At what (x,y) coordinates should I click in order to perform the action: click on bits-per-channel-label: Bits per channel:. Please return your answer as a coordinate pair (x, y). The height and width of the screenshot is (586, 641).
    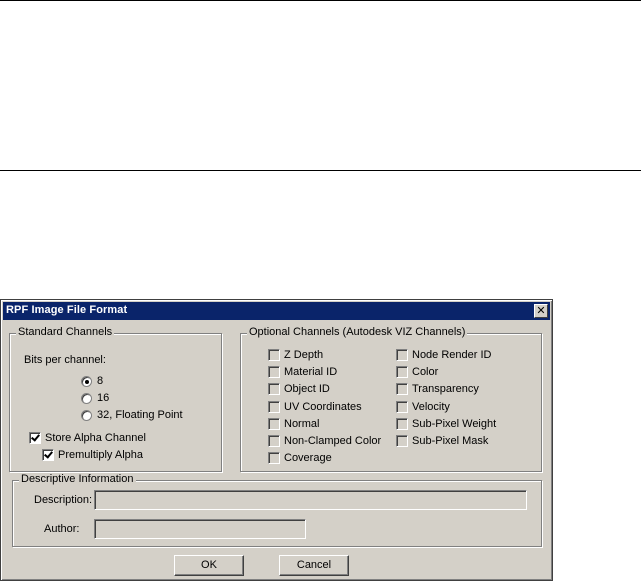
    Looking at the image, I should click on (65, 360).